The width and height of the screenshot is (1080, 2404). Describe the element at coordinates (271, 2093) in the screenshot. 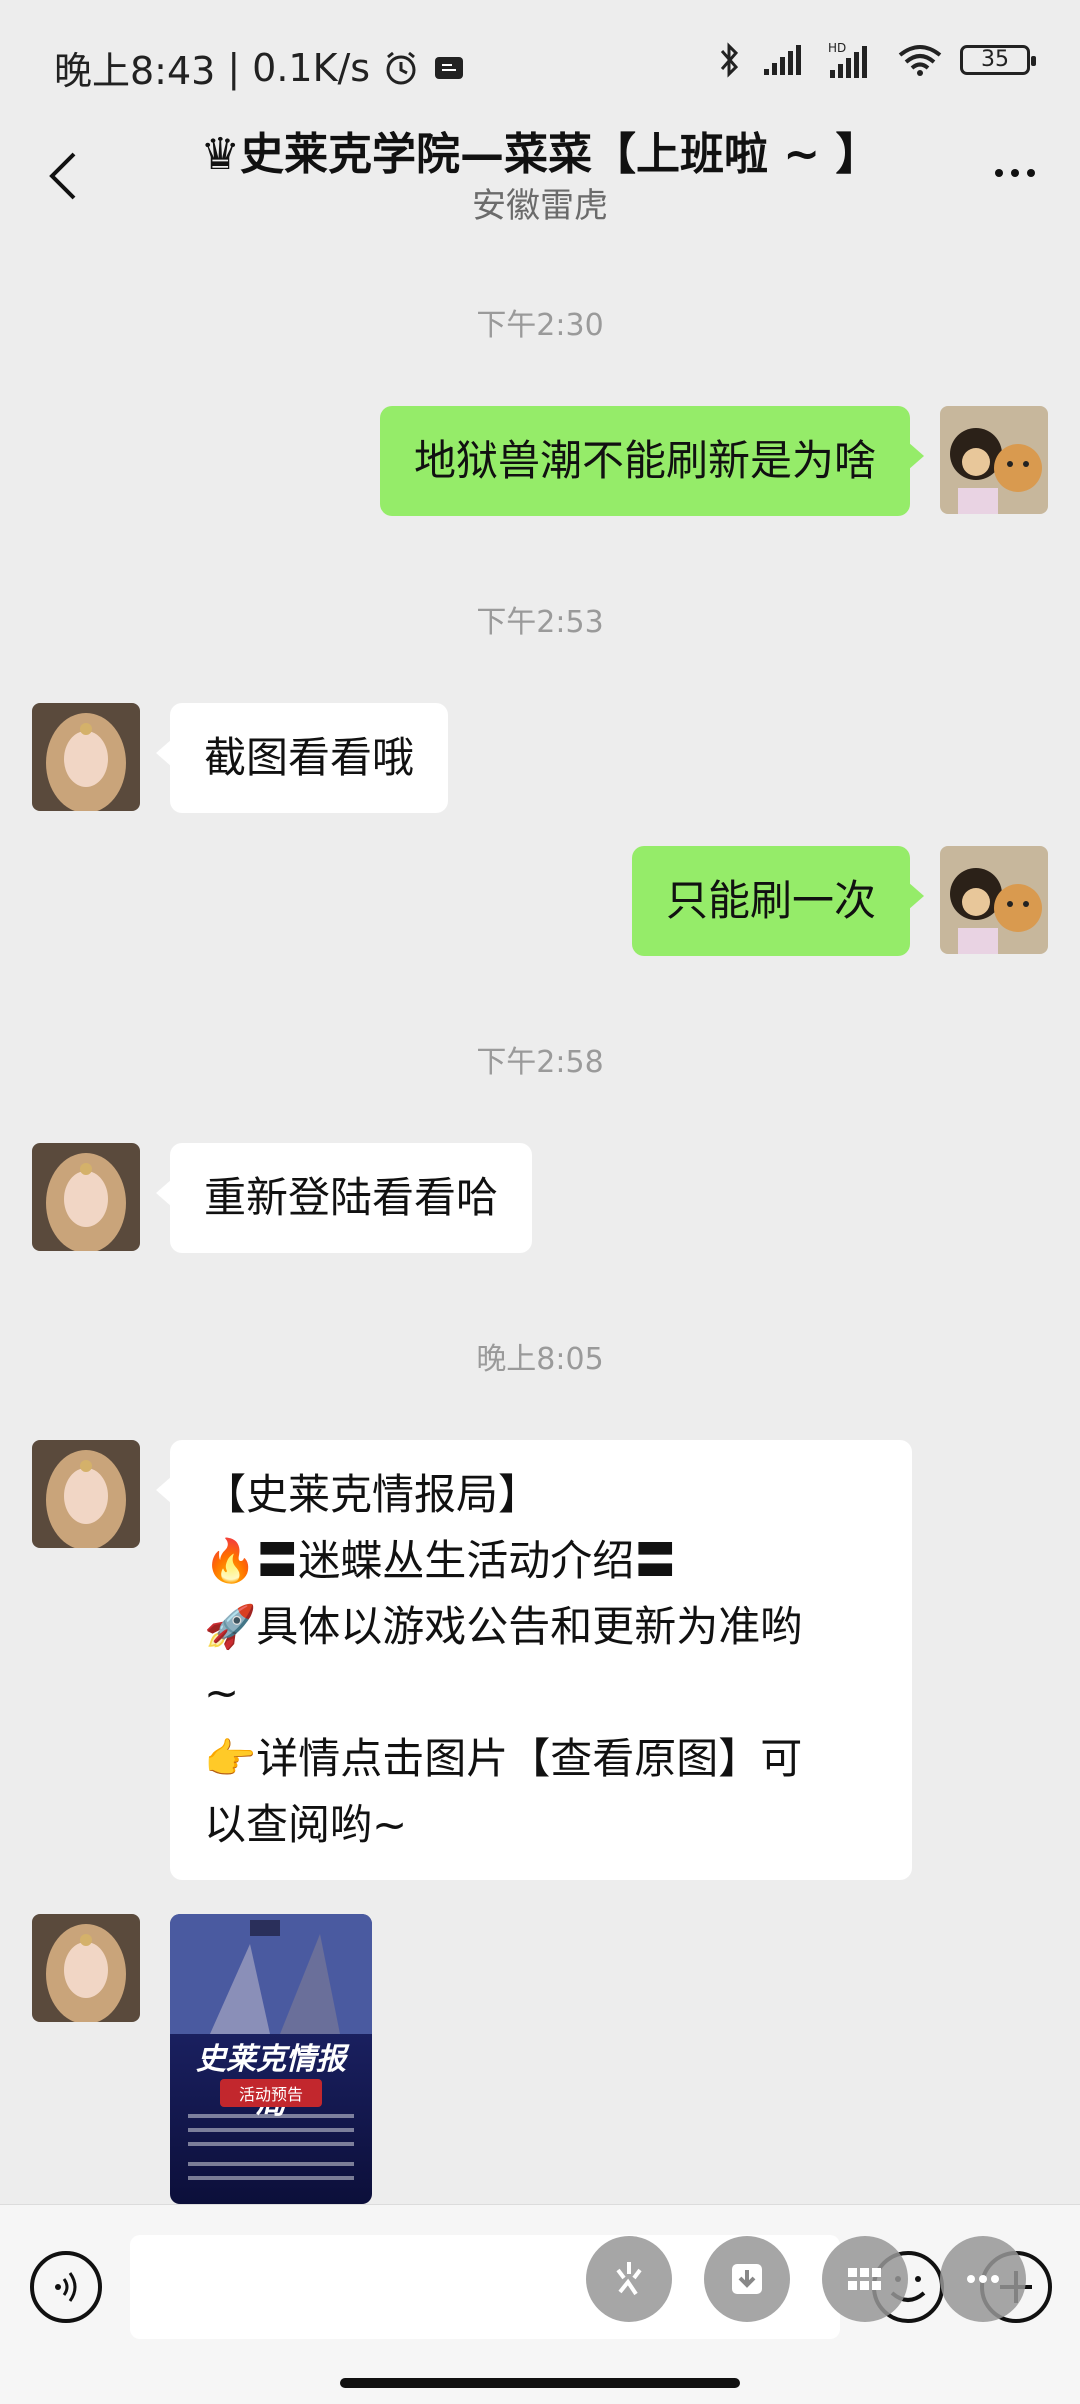

I see `poster-subtitle: 活动预告` at that location.